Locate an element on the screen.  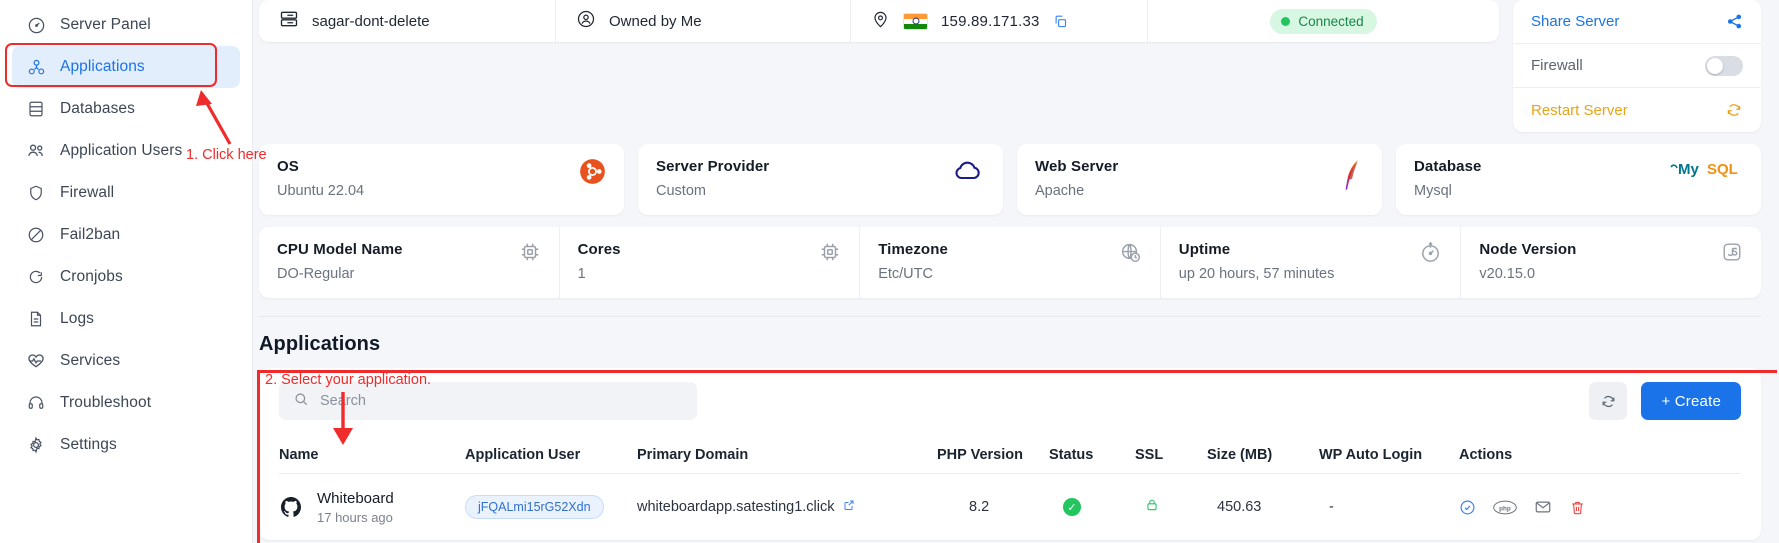
sidebar-item-logs: Logs is located at coordinates (126, 319).